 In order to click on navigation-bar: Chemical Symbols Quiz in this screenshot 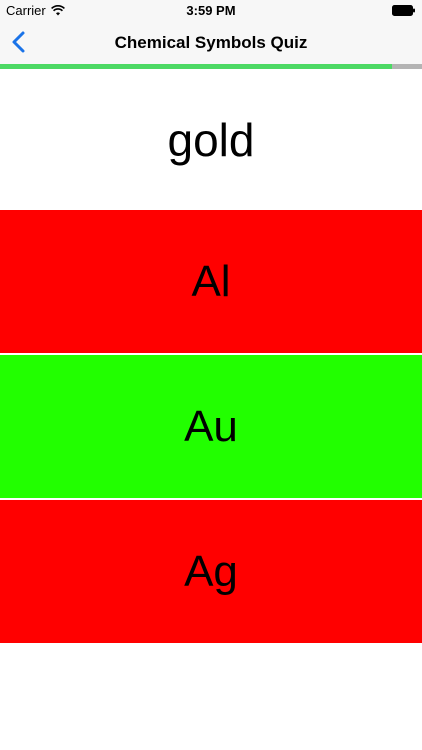, I will do `click(211, 42)`.